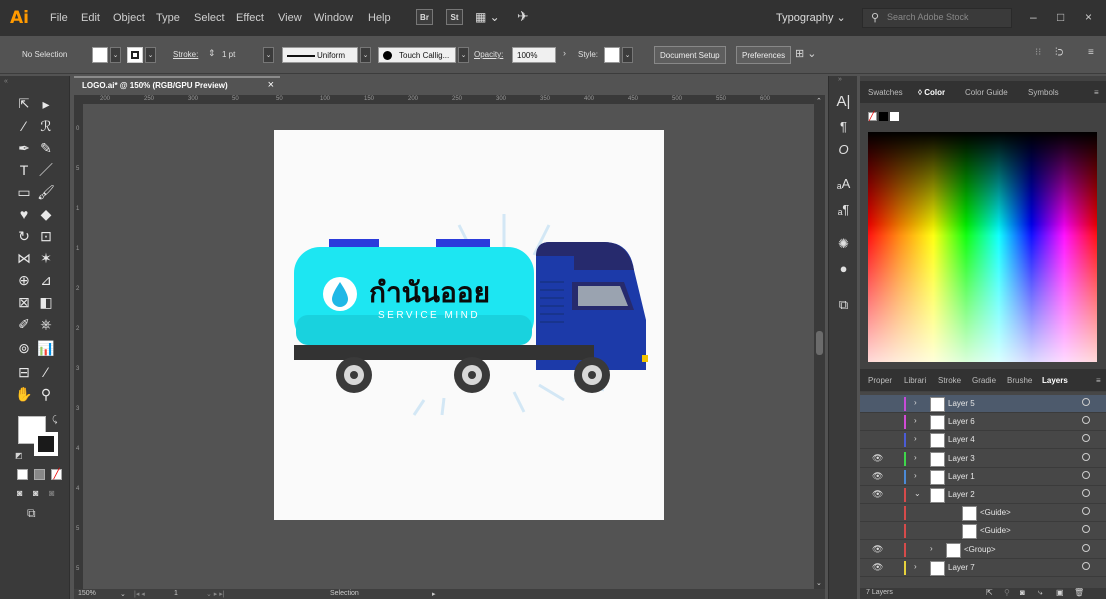 The image size is (1106, 599). Describe the element at coordinates (984, 380) in the screenshot. I see `tab-gradient: Gradie` at that location.